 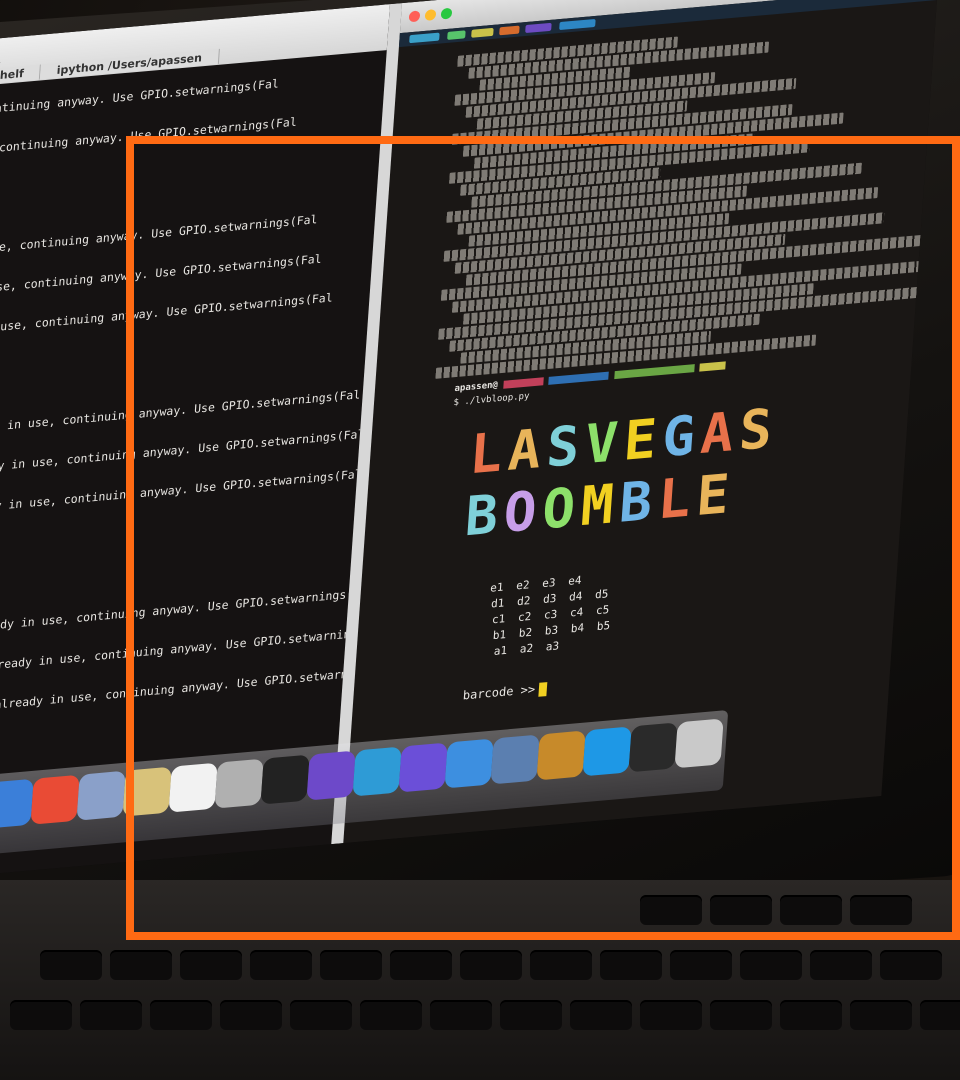 I want to click on preview-icon, so click(x=101, y=795).